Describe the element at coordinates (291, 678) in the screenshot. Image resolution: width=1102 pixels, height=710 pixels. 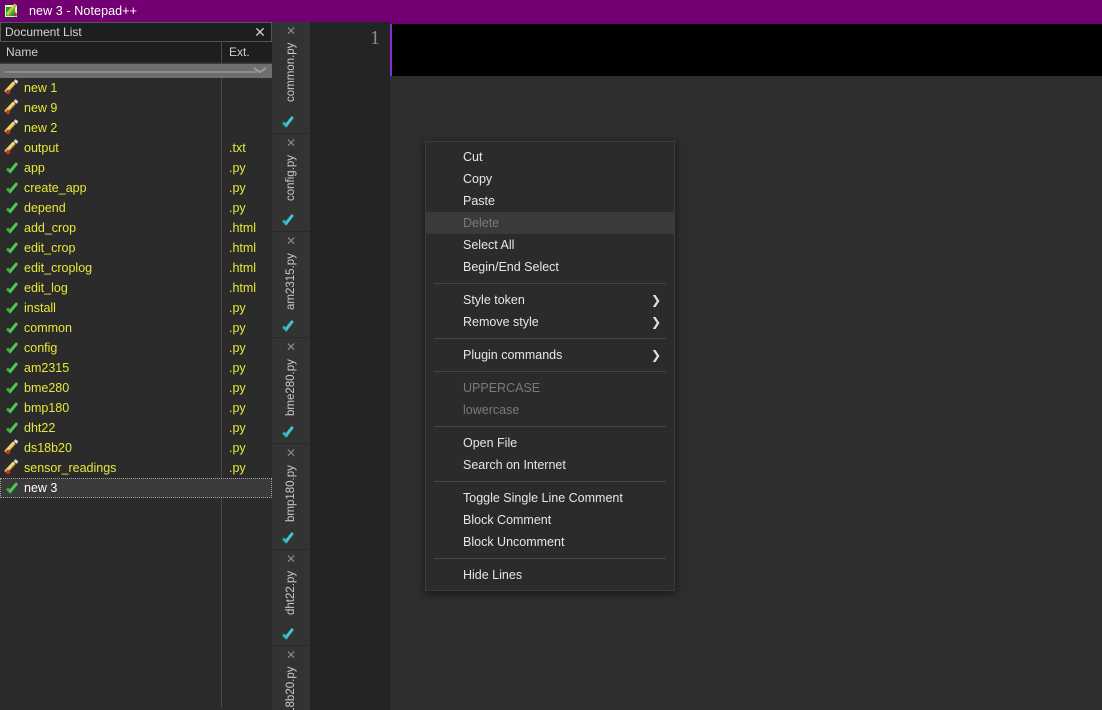
I see `editor-tab: ✕ ds18b20.py` at that location.